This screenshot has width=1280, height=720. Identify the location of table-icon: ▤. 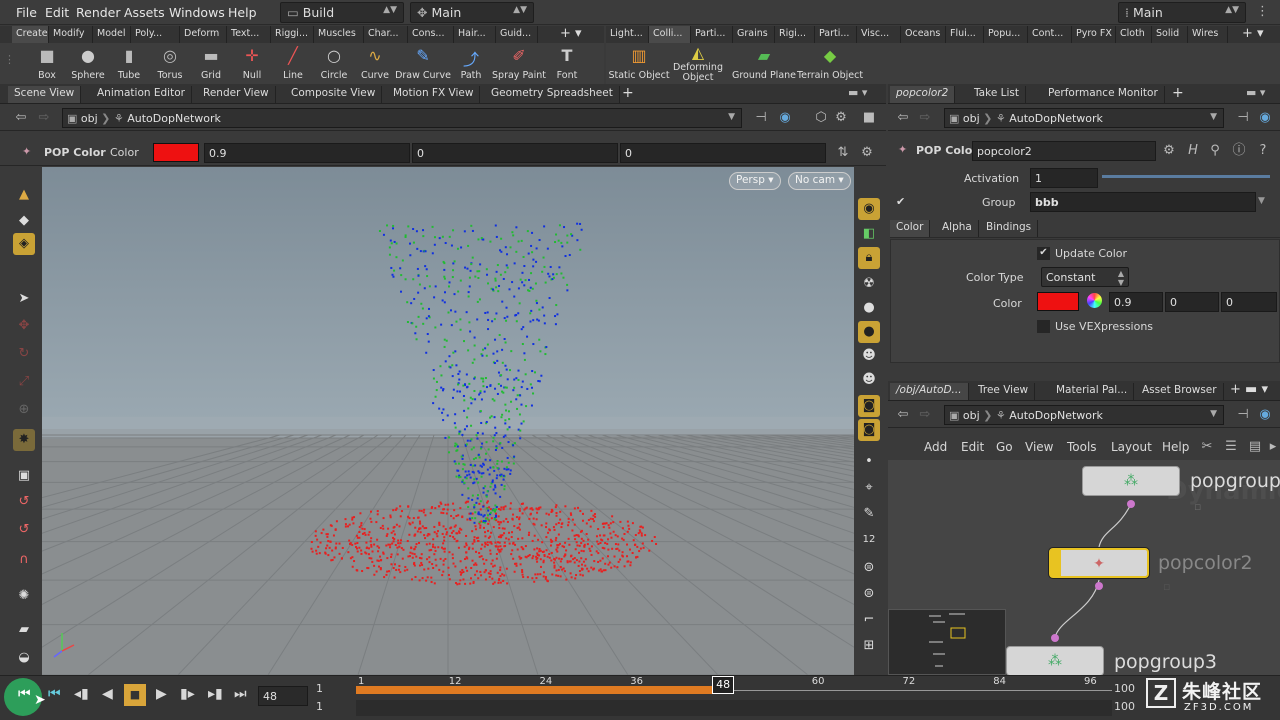
(1255, 447).